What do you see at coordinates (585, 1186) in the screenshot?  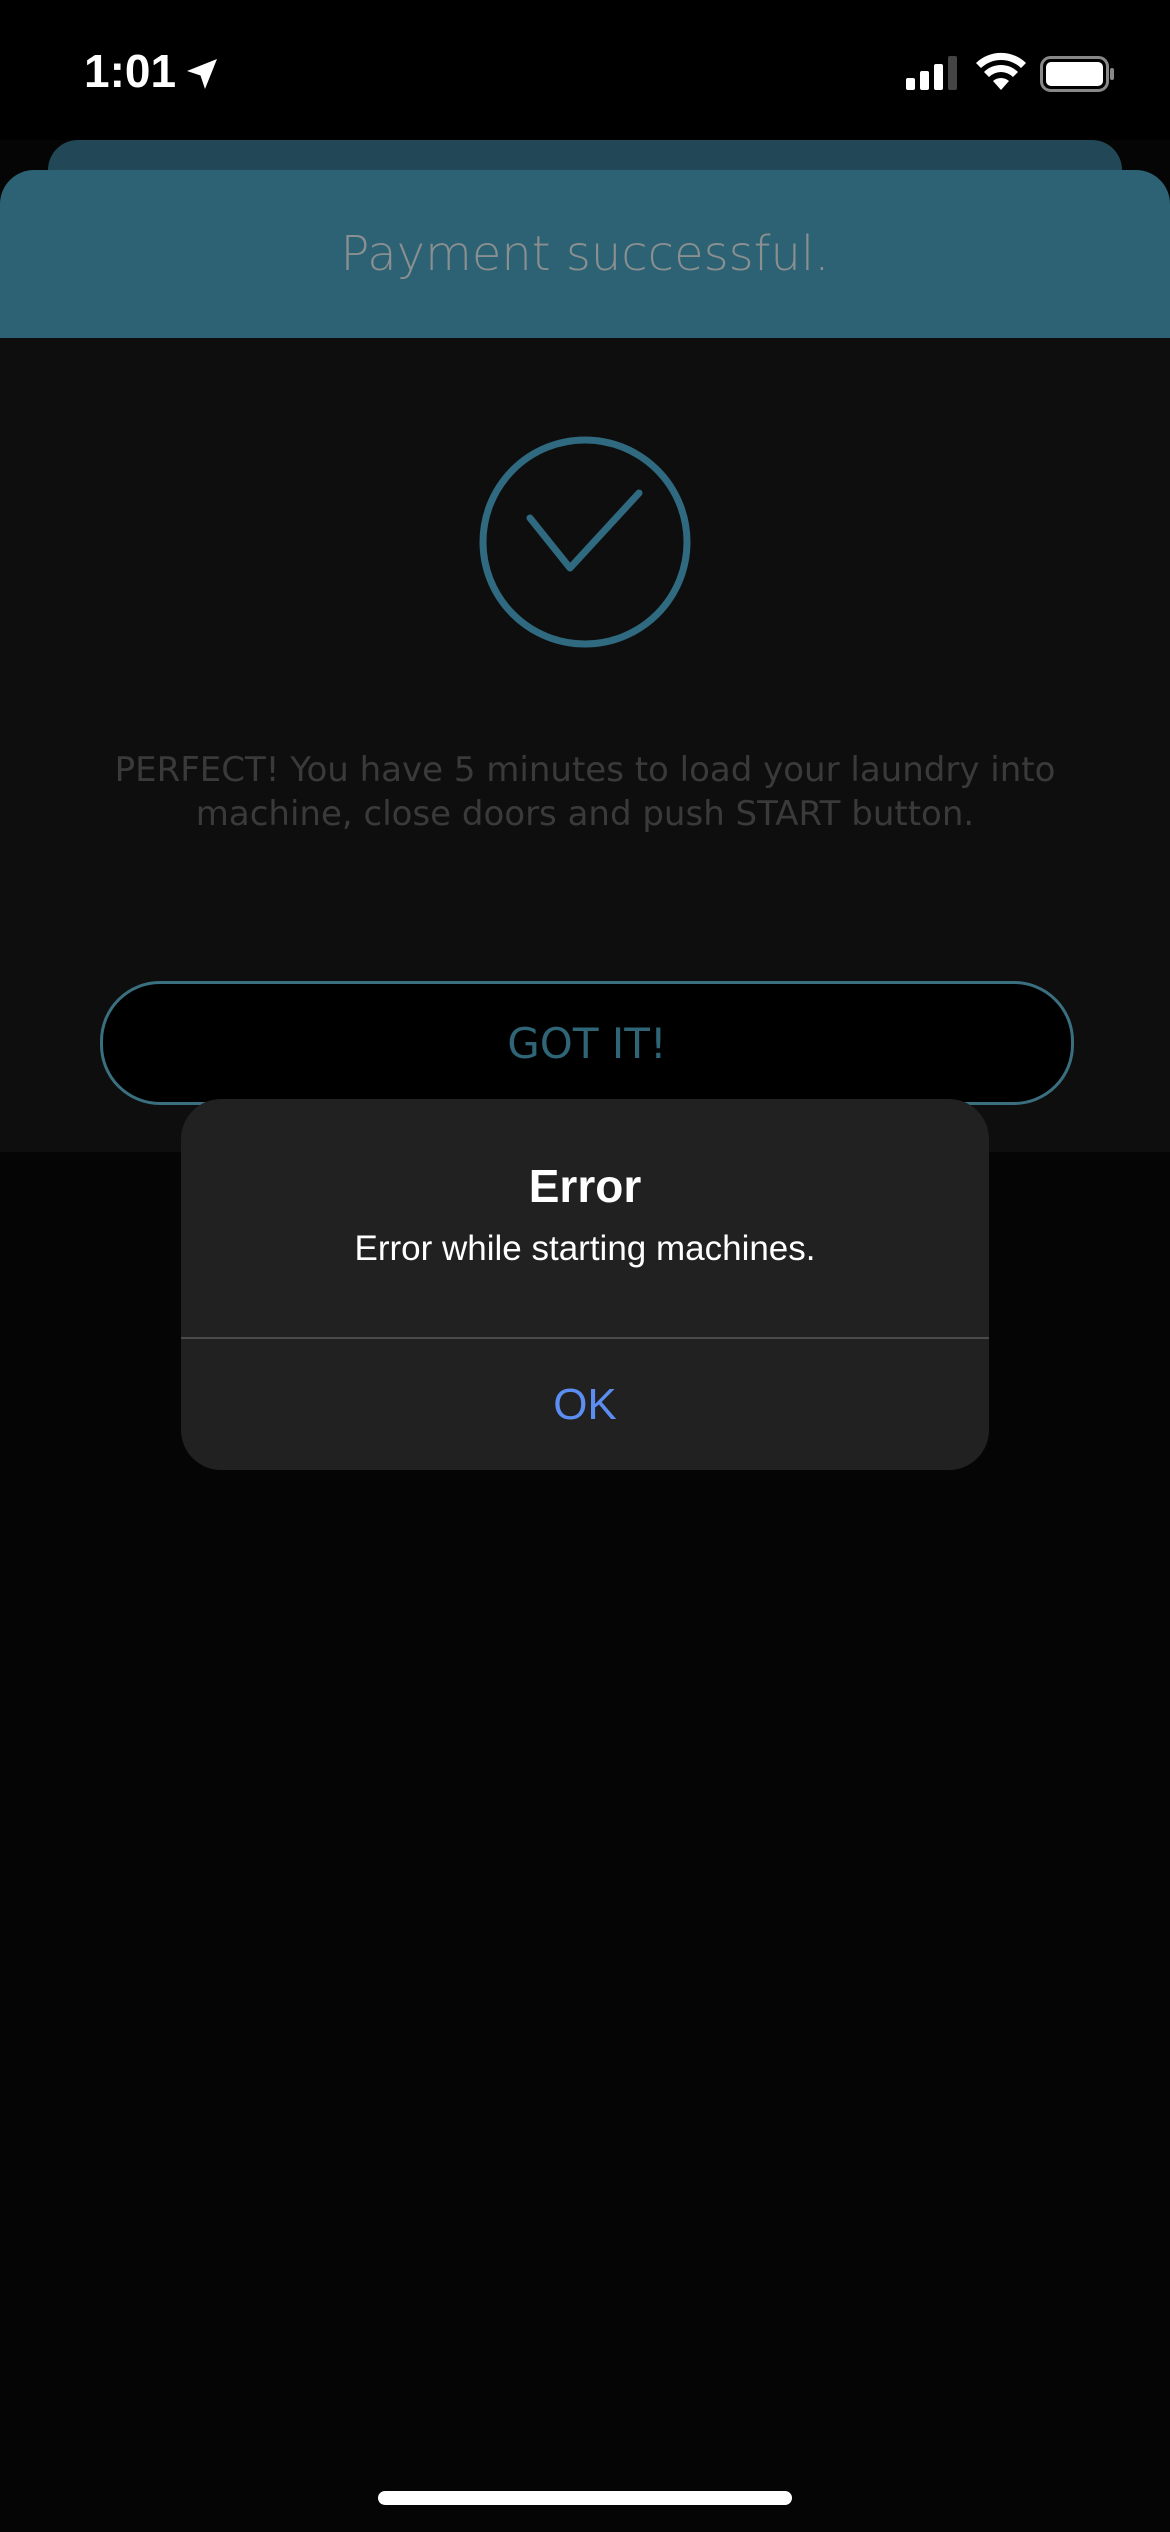 I see `alert-title: Error` at bounding box center [585, 1186].